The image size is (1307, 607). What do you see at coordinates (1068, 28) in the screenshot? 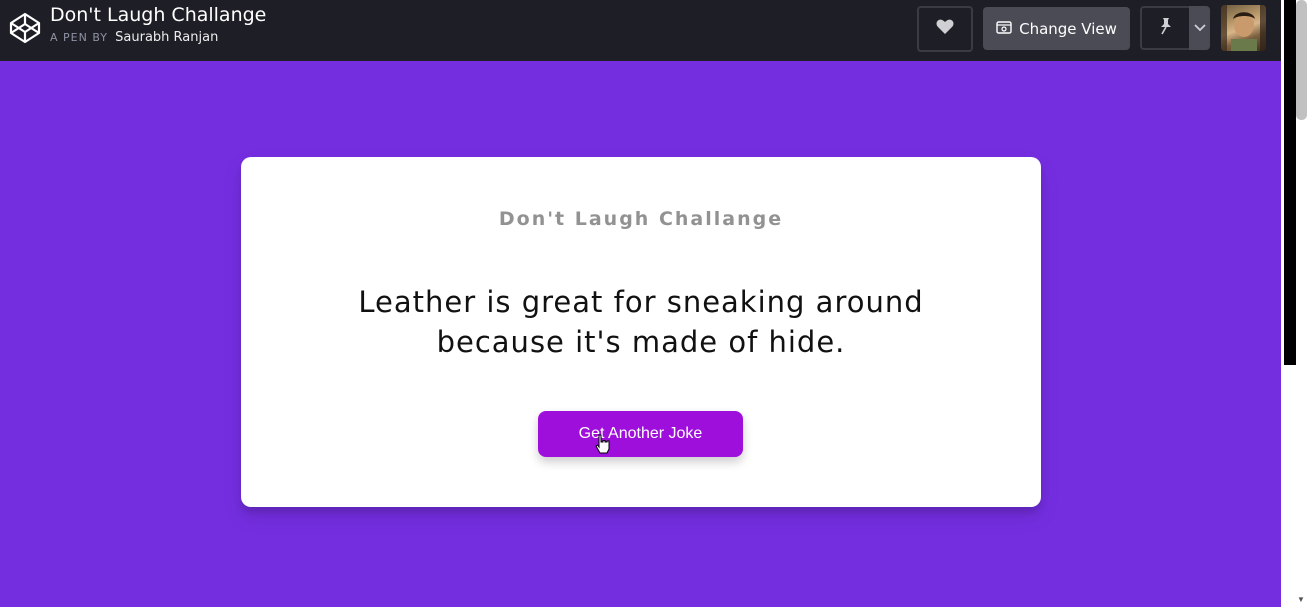
I see `change-view-label: Change View` at bounding box center [1068, 28].